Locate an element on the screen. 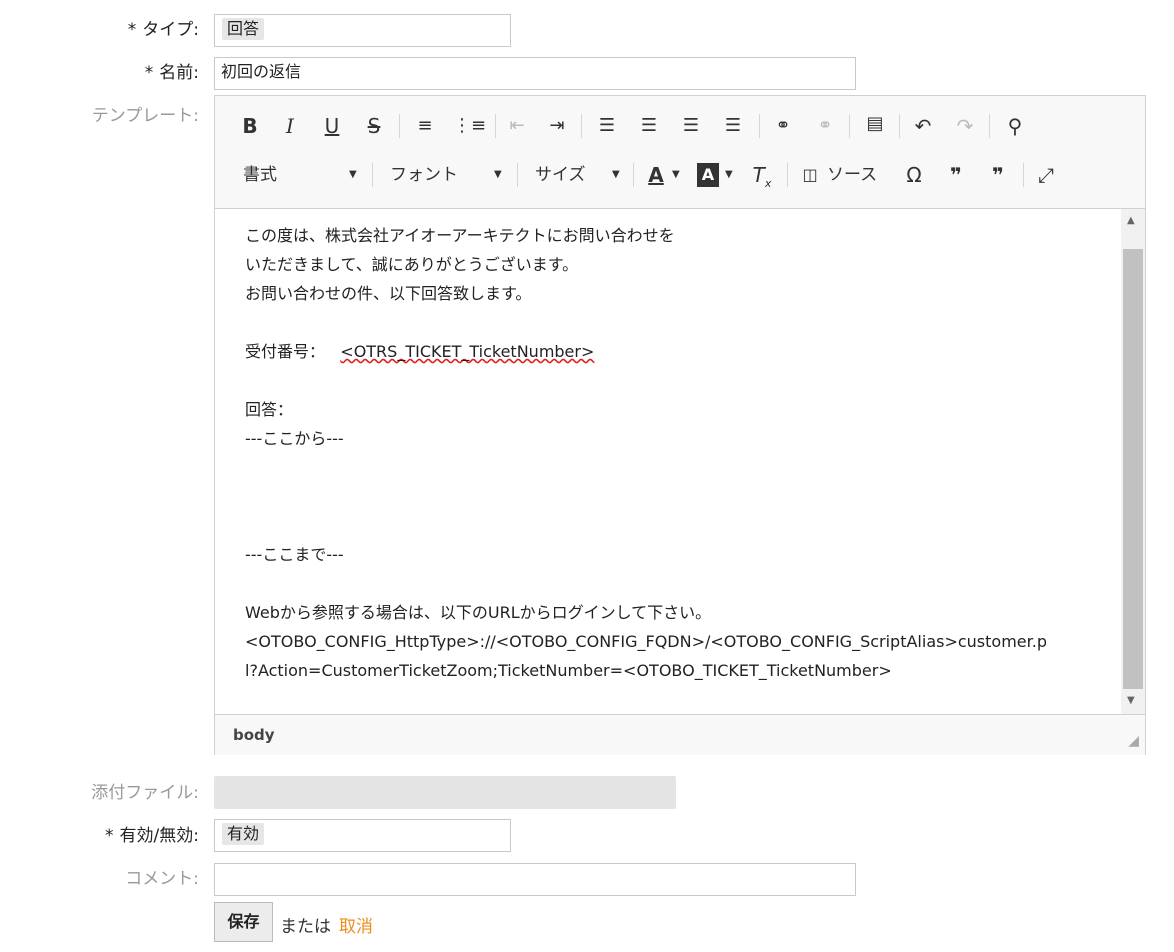 The width and height of the screenshot is (1174, 952). type-selected-value: 回答 is located at coordinates (243, 29).